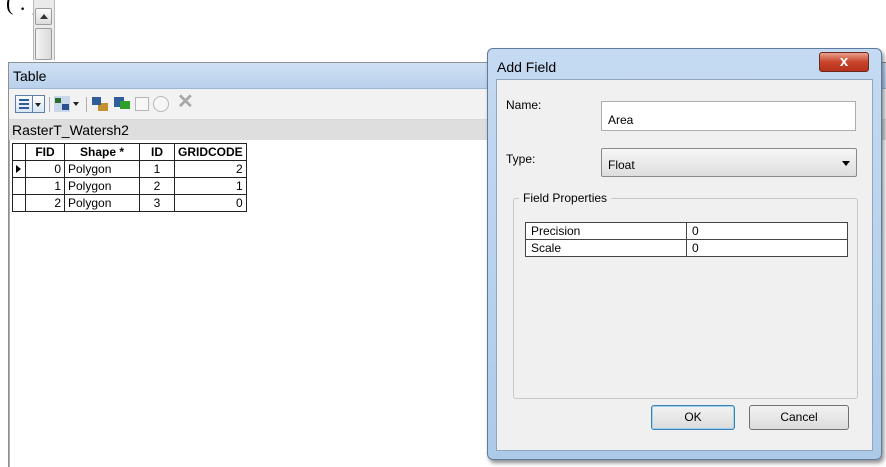 The height and width of the screenshot is (467, 886). I want to click on table-row: 0 Polygon 1 2, so click(129, 169).